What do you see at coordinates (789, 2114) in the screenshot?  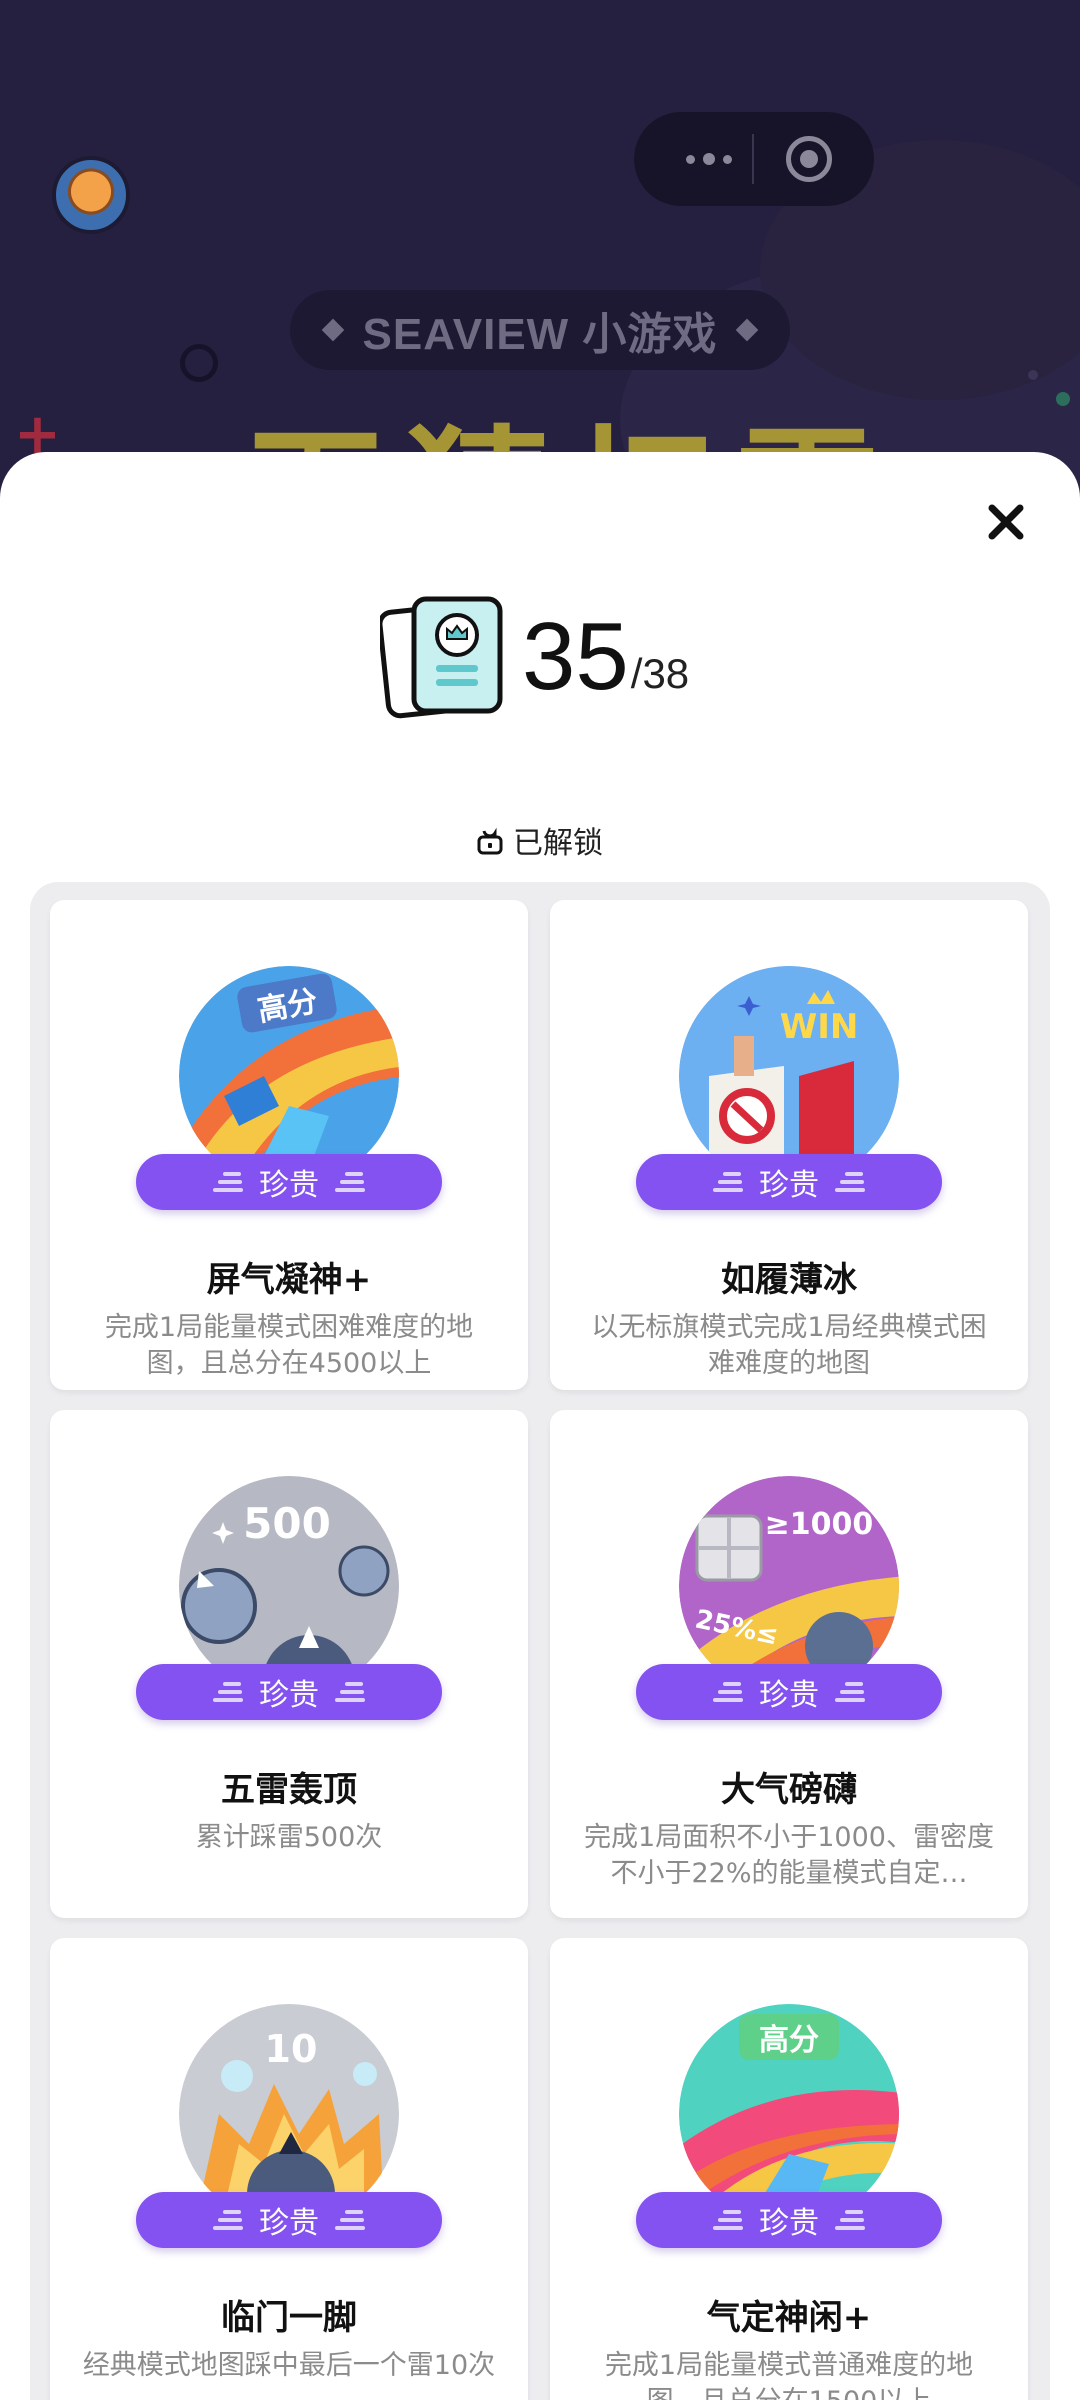 I see `high-score-normal-badge-icon: 高分` at bounding box center [789, 2114].